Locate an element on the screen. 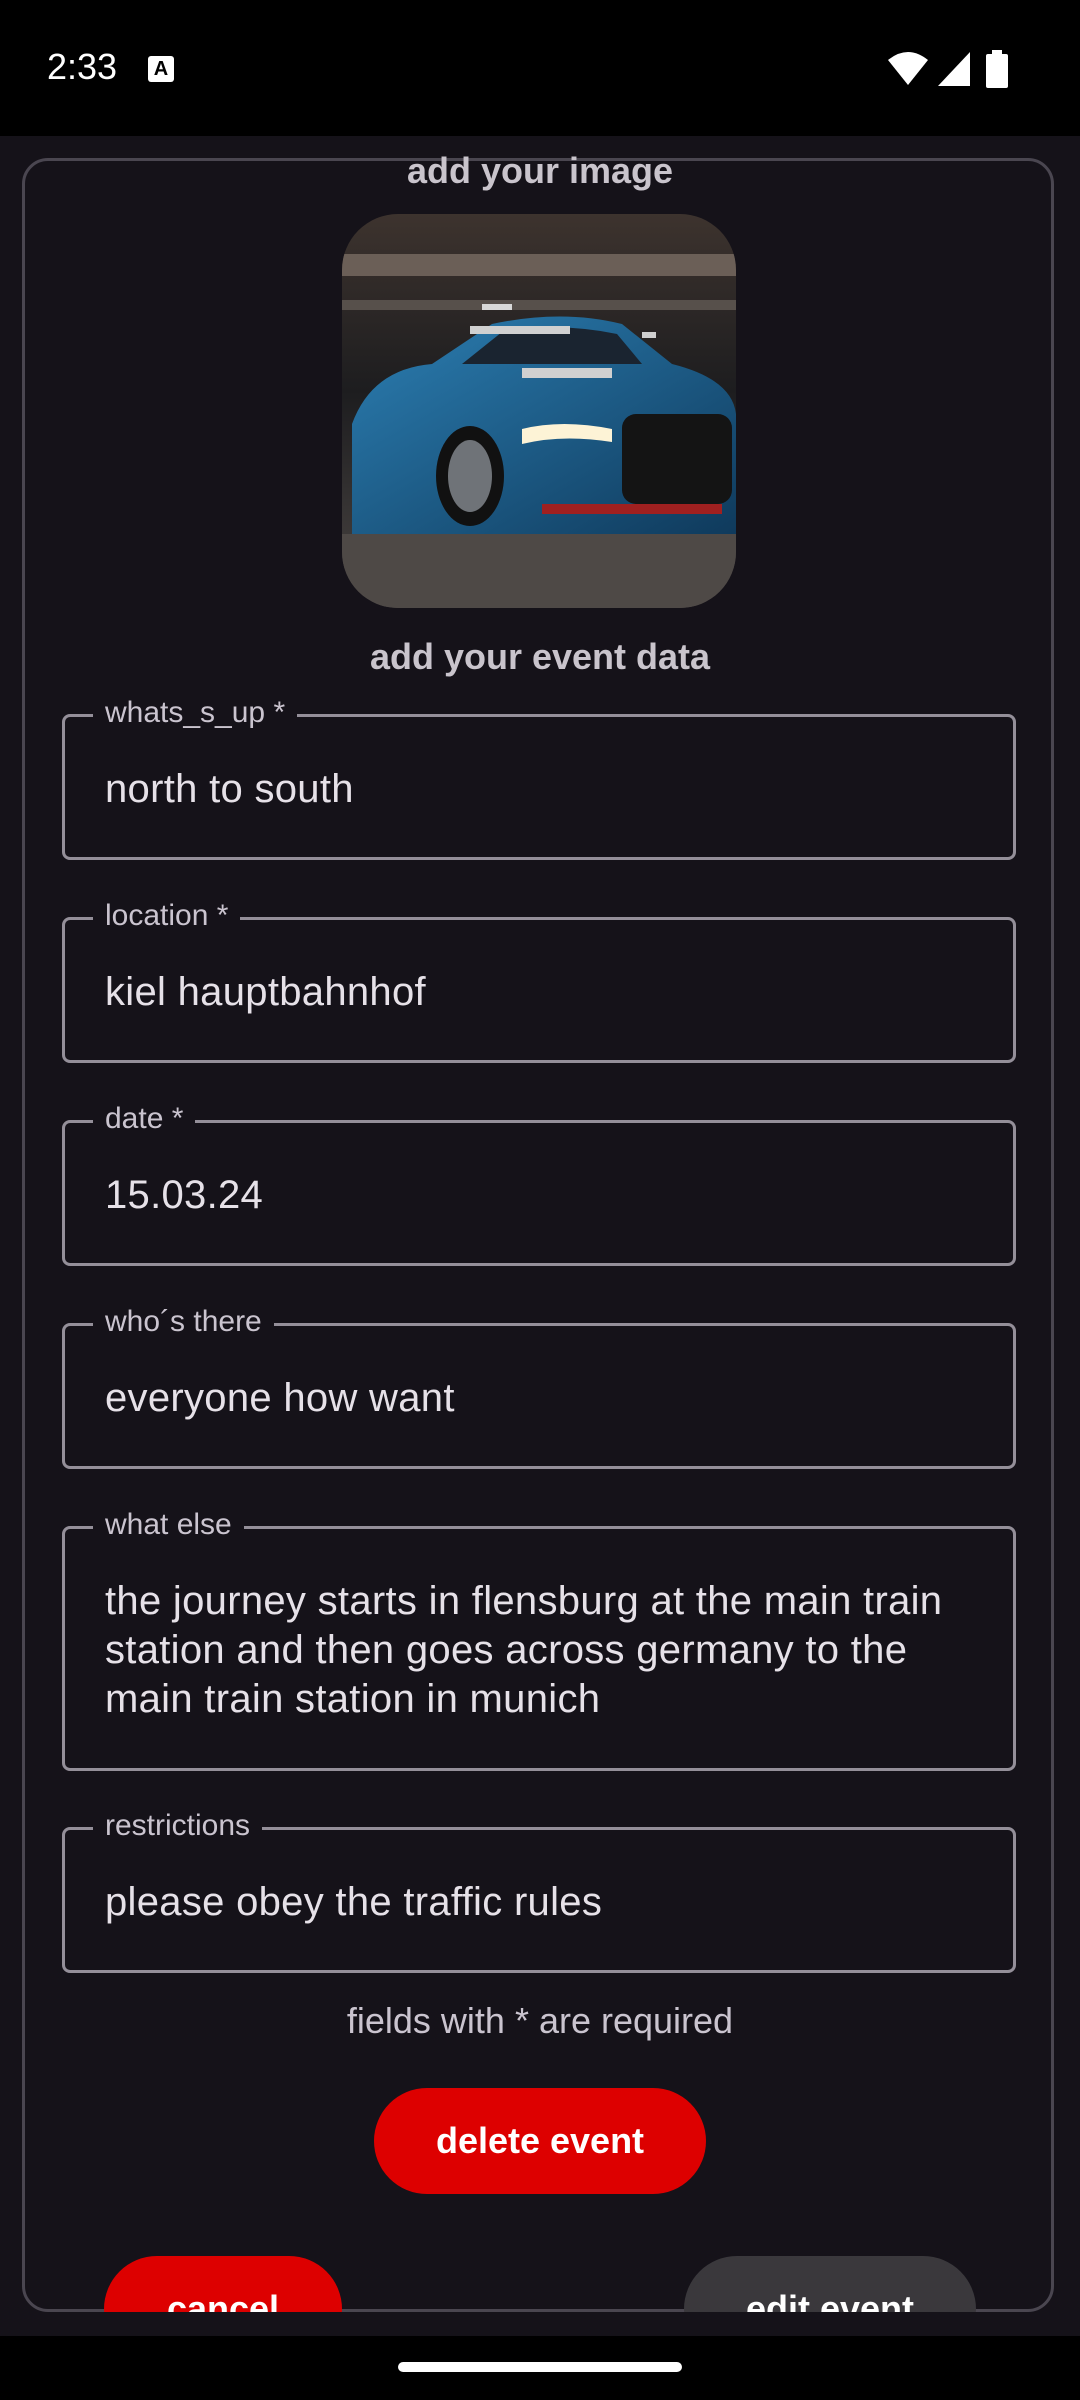  whos-there-value: everyone how want is located at coordinates (280, 1398).